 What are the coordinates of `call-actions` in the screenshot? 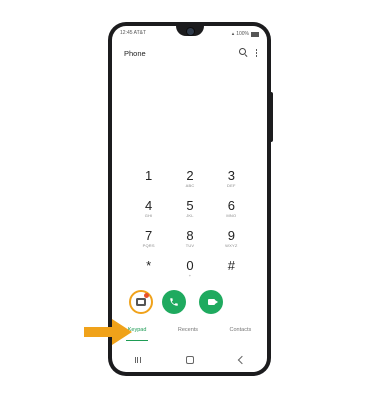 It's located at (189, 303).